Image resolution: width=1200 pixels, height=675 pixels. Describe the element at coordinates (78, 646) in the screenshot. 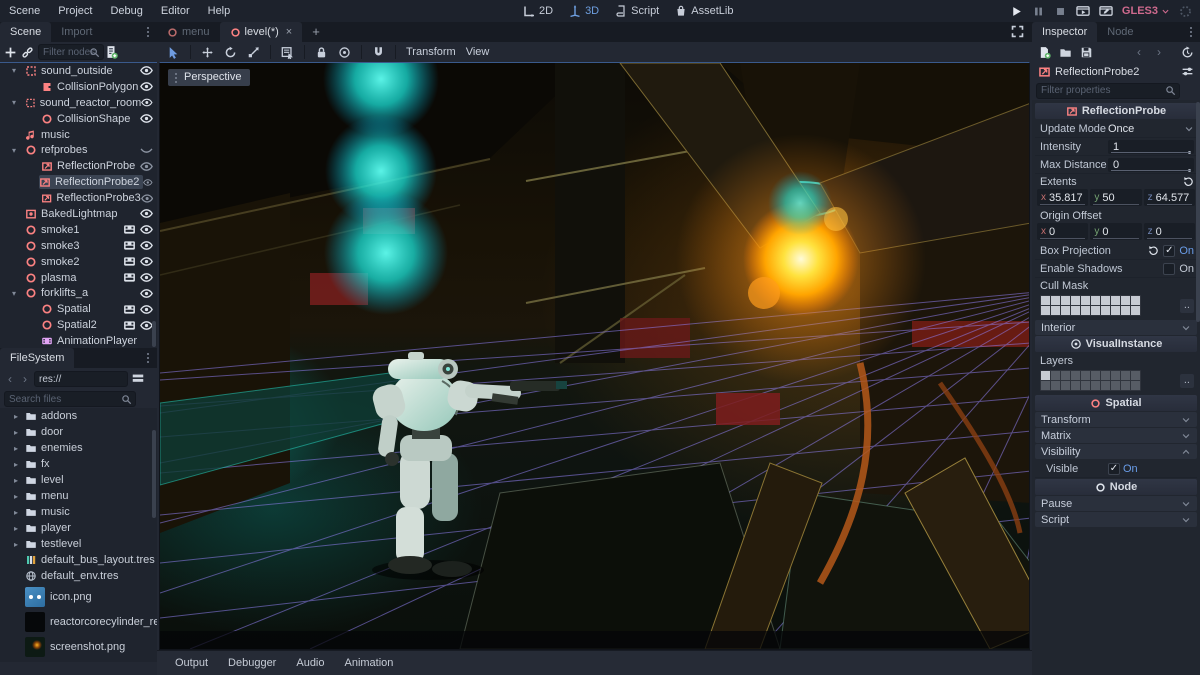

I see `file-item: screenshot.png` at that location.